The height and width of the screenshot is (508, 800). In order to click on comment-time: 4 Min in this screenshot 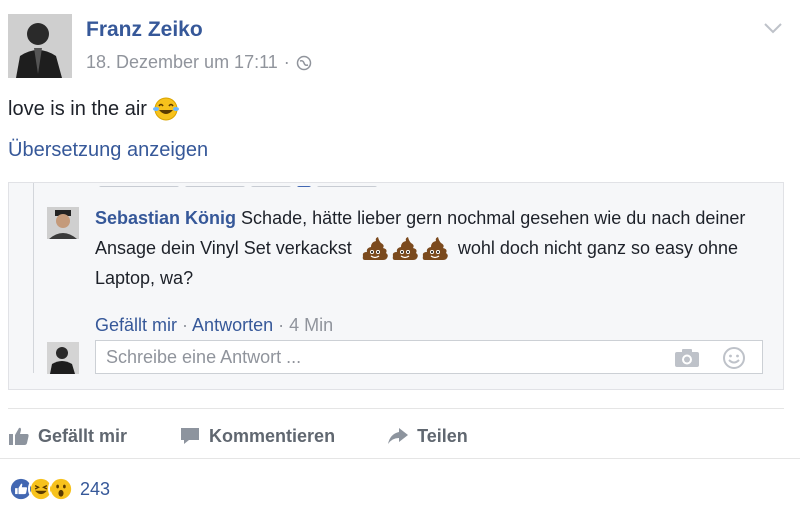, I will do `click(311, 325)`.